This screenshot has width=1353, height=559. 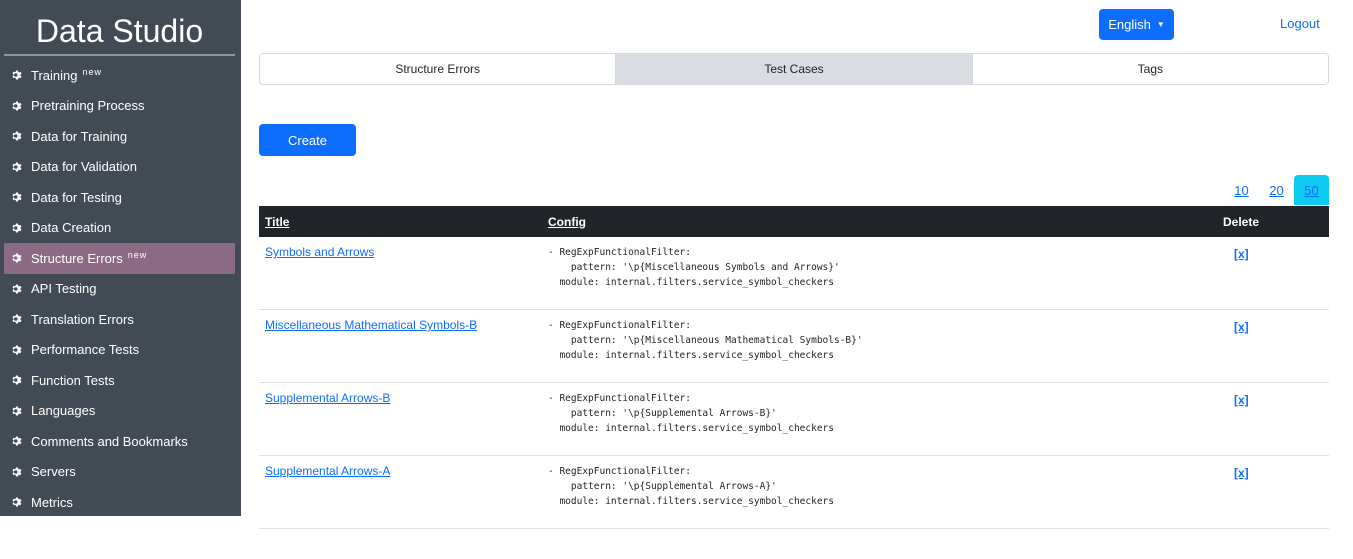 I want to click on column-header-config: Config, so click(x=567, y=222).